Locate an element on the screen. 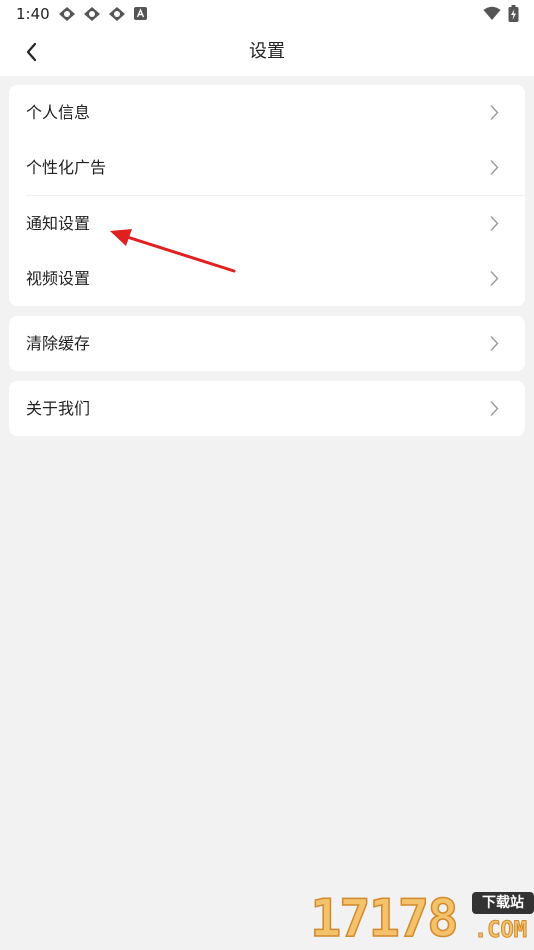 The height and width of the screenshot is (950, 534). watermark-17178: 17178 下载站 .COM is located at coordinates (421, 919).